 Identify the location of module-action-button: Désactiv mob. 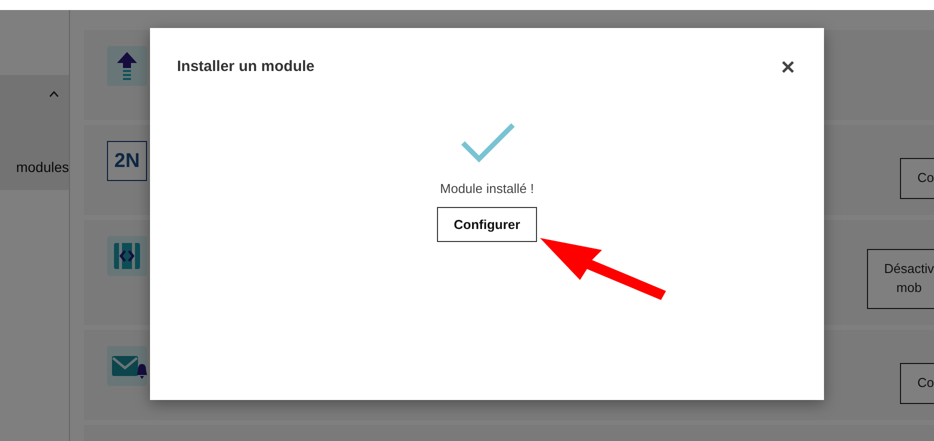
(900, 279).